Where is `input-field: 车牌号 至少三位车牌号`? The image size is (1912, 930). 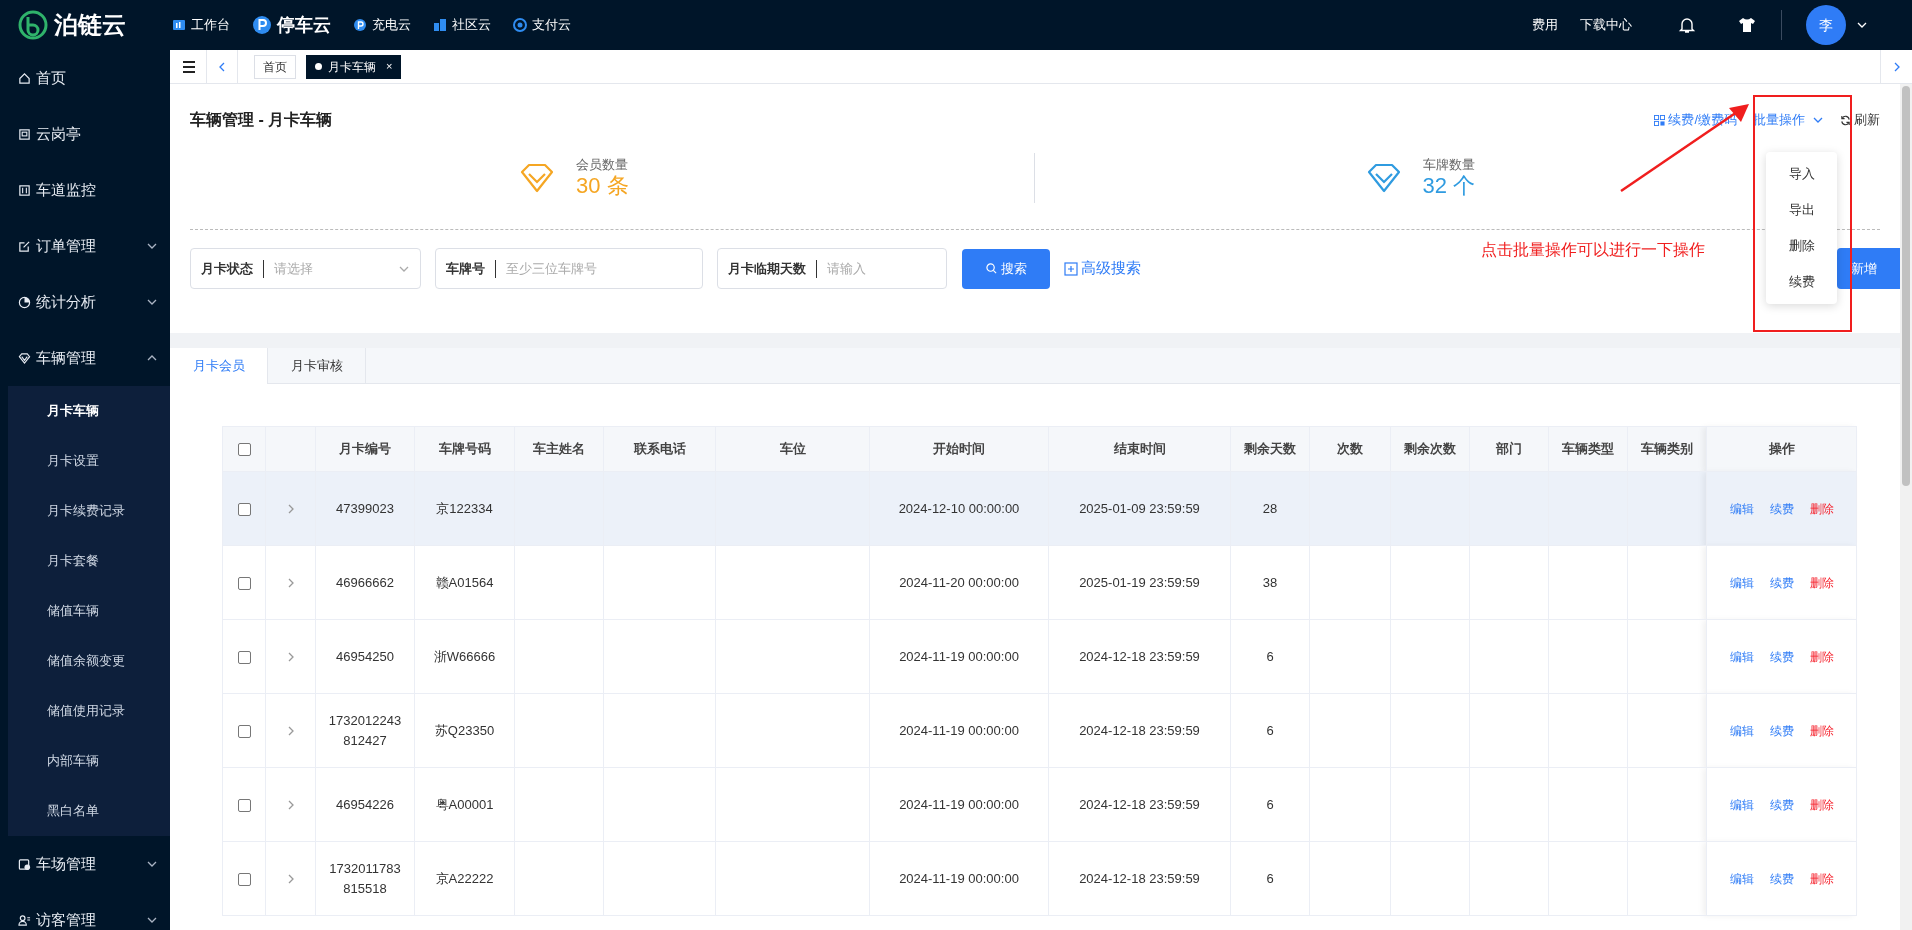 input-field: 车牌号 至少三位车牌号 is located at coordinates (569, 268).